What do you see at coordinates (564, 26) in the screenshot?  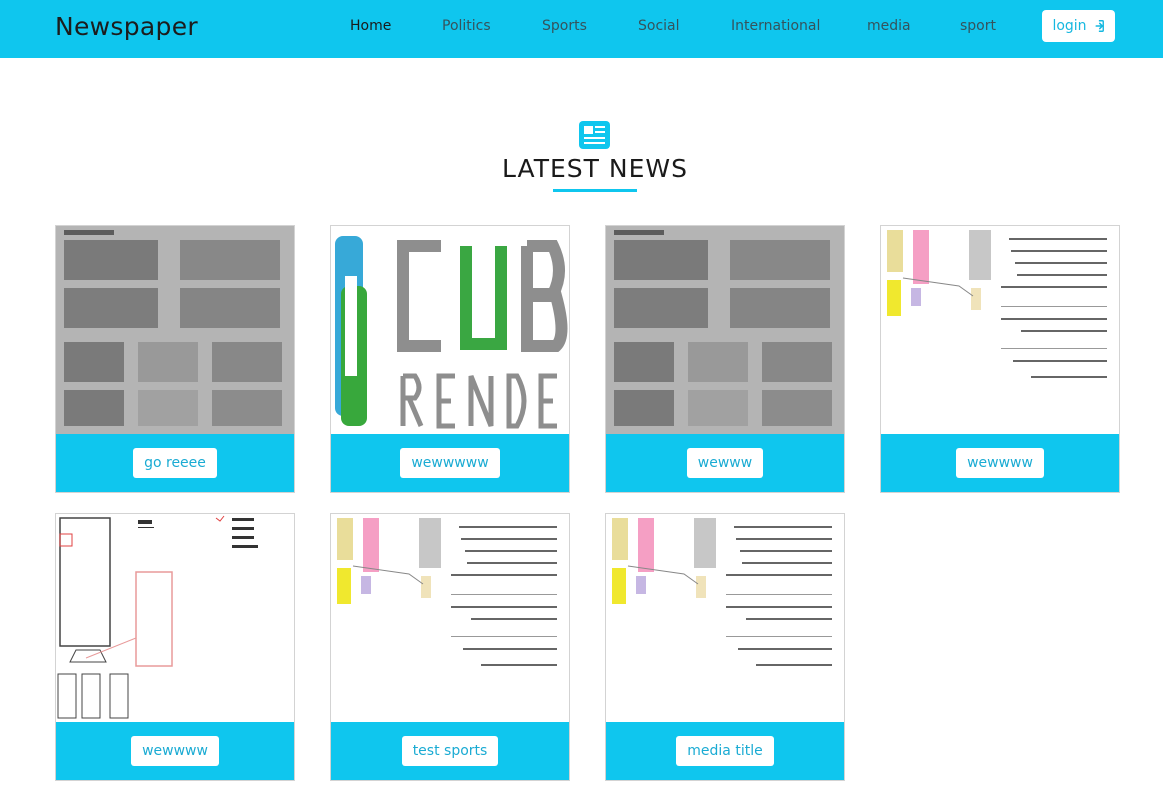 I see `nav-sports: Sports` at bounding box center [564, 26].